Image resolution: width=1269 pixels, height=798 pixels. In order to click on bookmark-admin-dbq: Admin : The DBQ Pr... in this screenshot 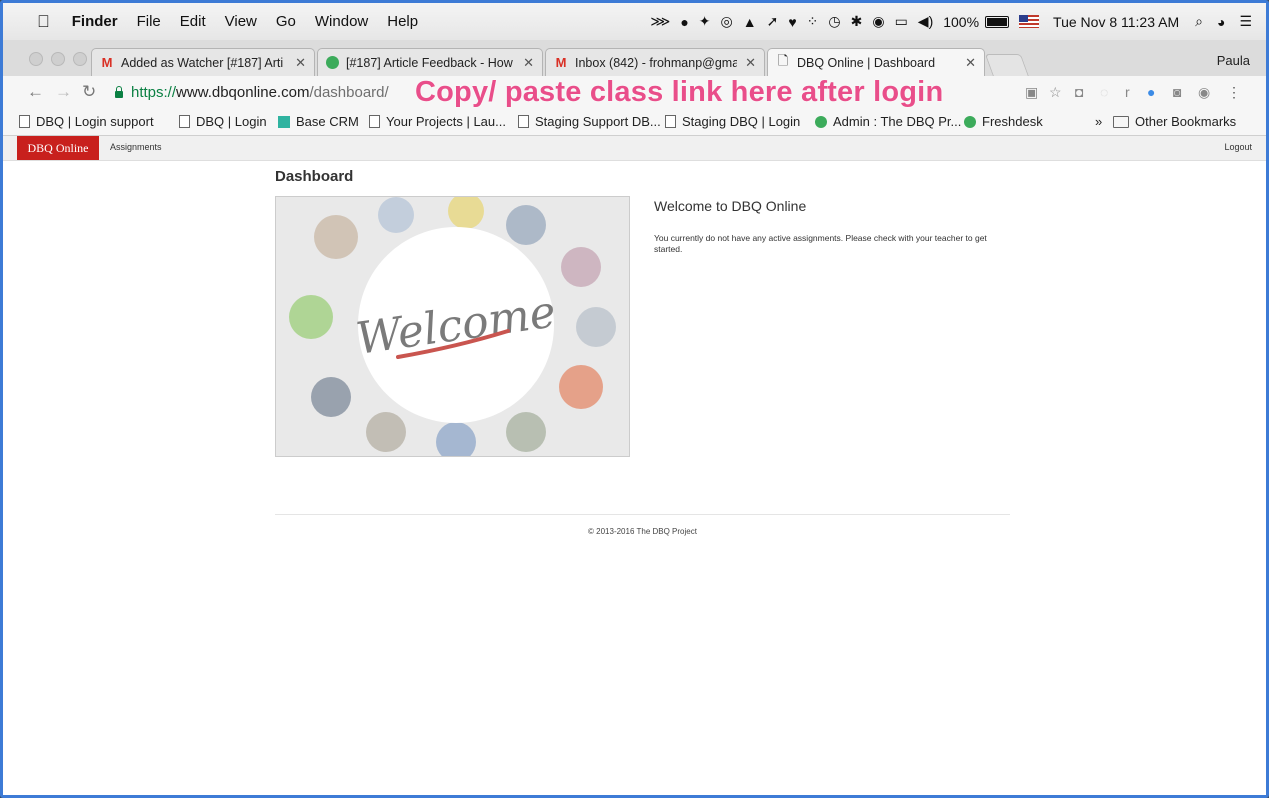, I will do `click(888, 121)`.